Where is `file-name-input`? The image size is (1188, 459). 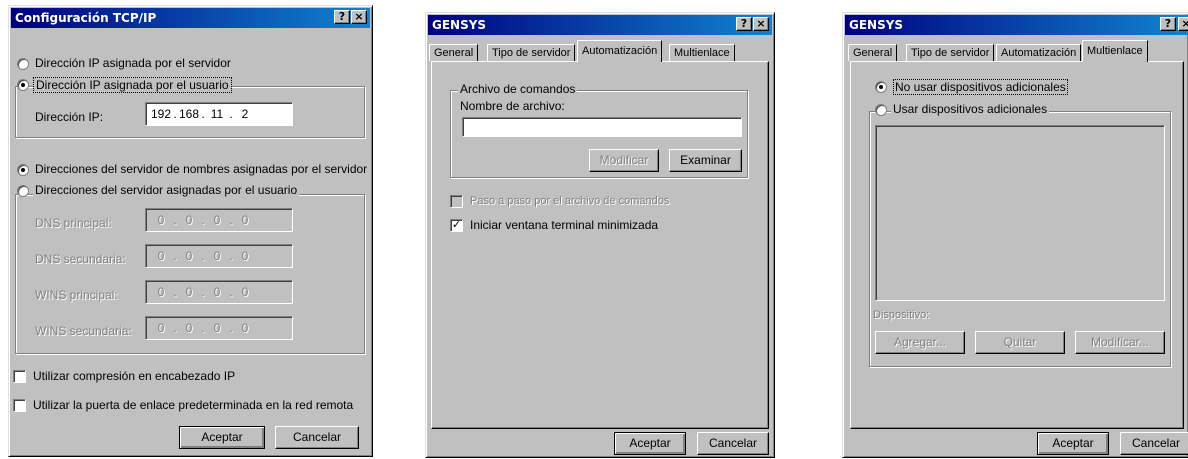
file-name-input is located at coordinates (602, 127).